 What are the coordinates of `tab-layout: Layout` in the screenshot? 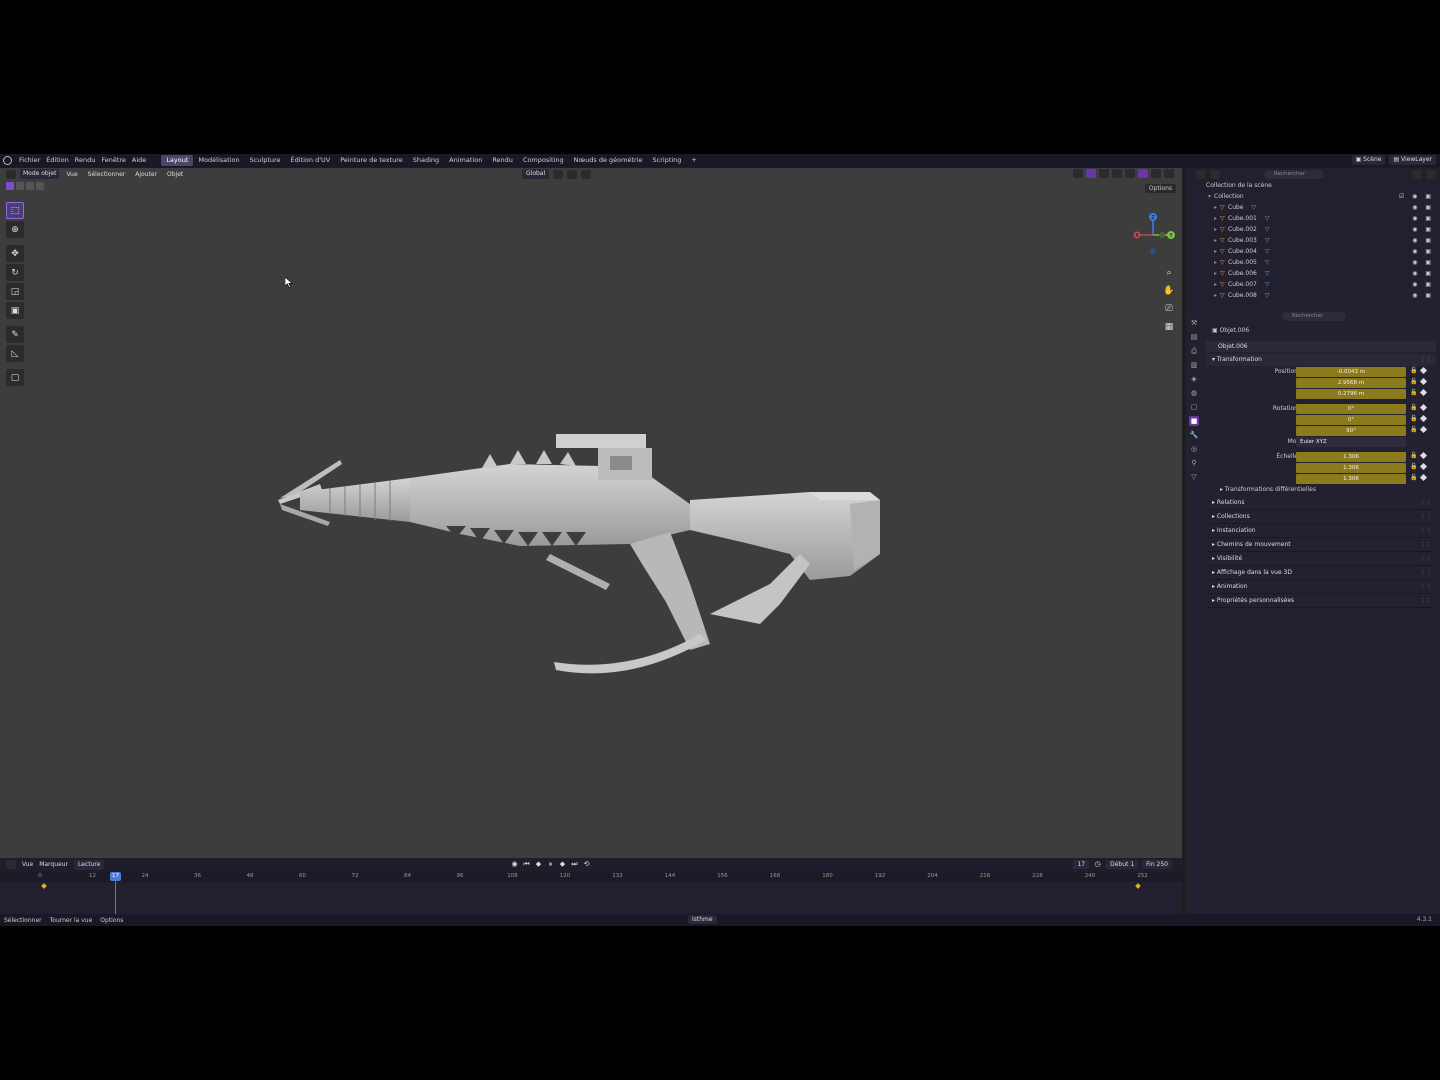 It's located at (177, 160).